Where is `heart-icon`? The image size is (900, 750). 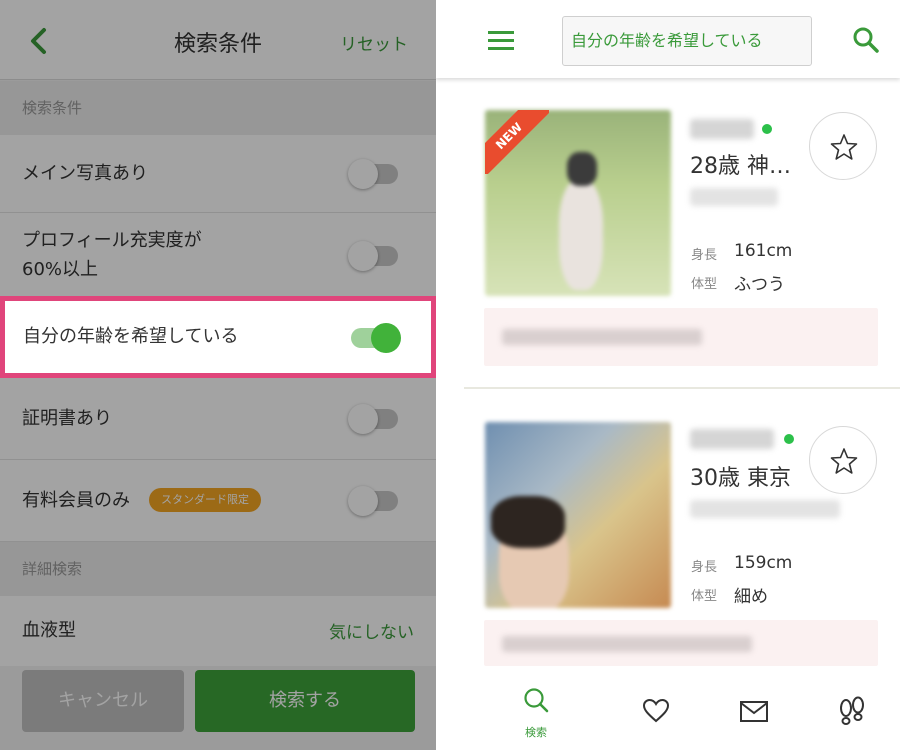 heart-icon is located at coordinates (656, 710).